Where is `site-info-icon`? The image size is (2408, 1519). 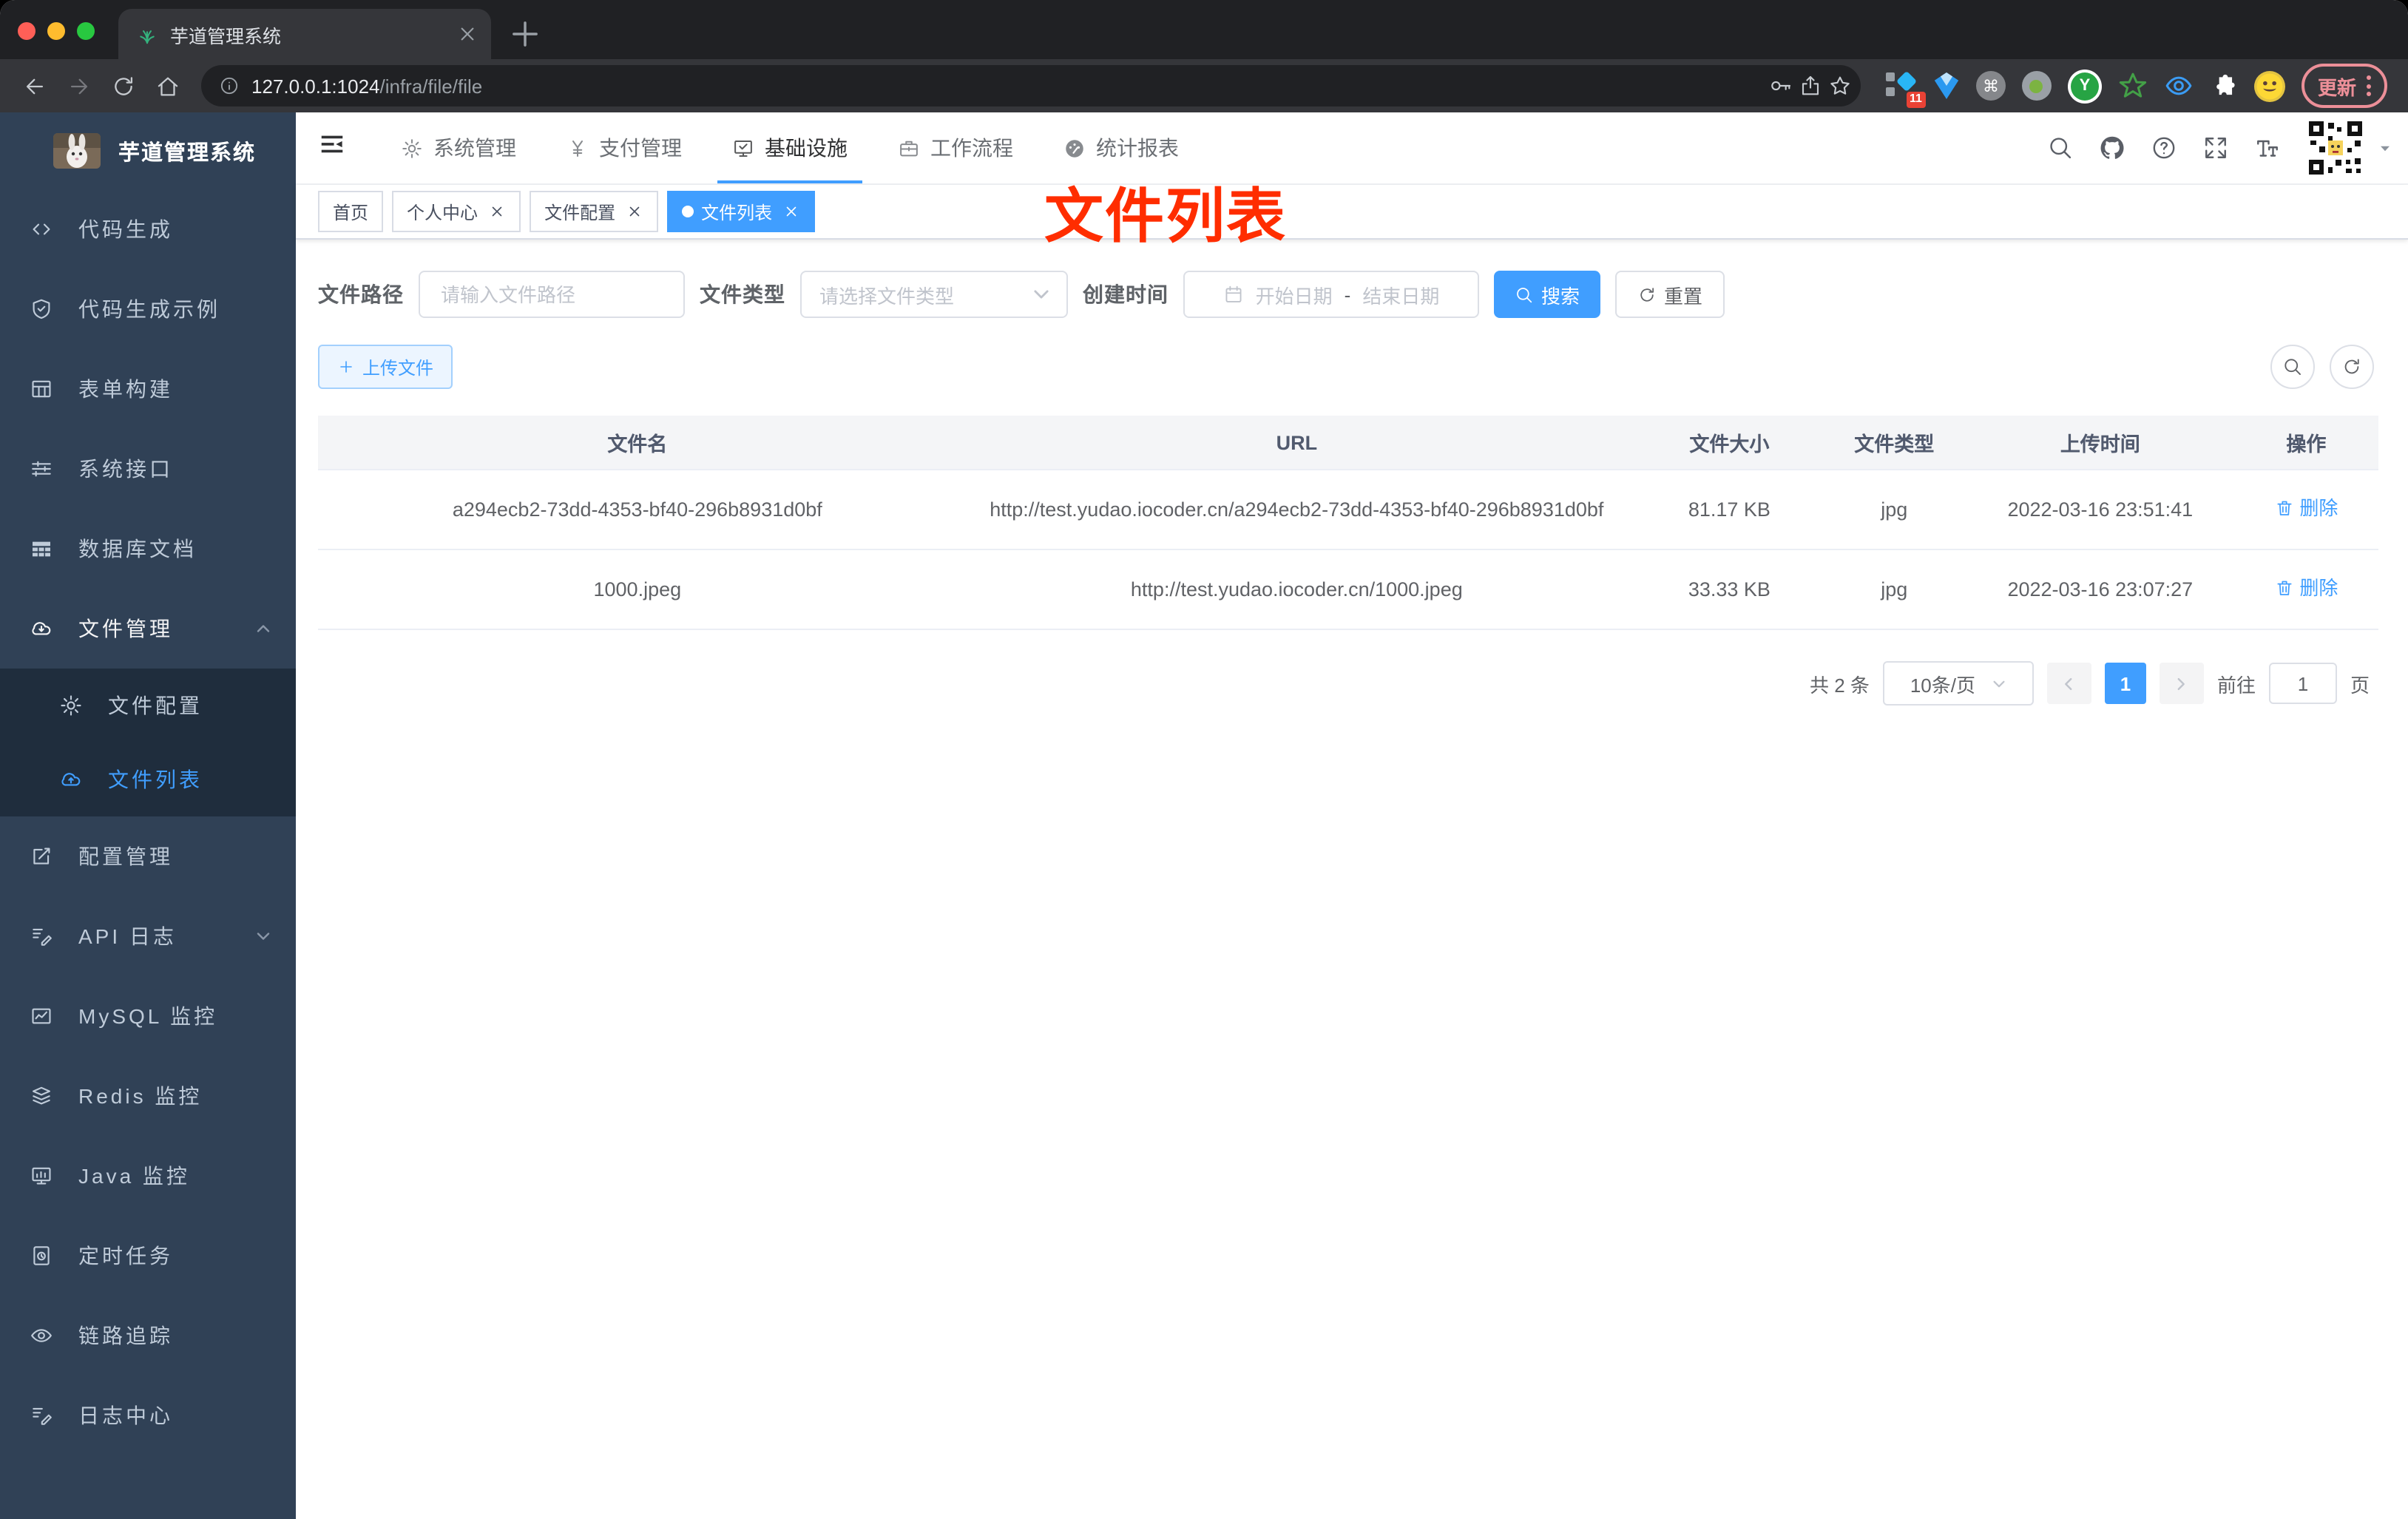
site-info-icon is located at coordinates (230, 85).